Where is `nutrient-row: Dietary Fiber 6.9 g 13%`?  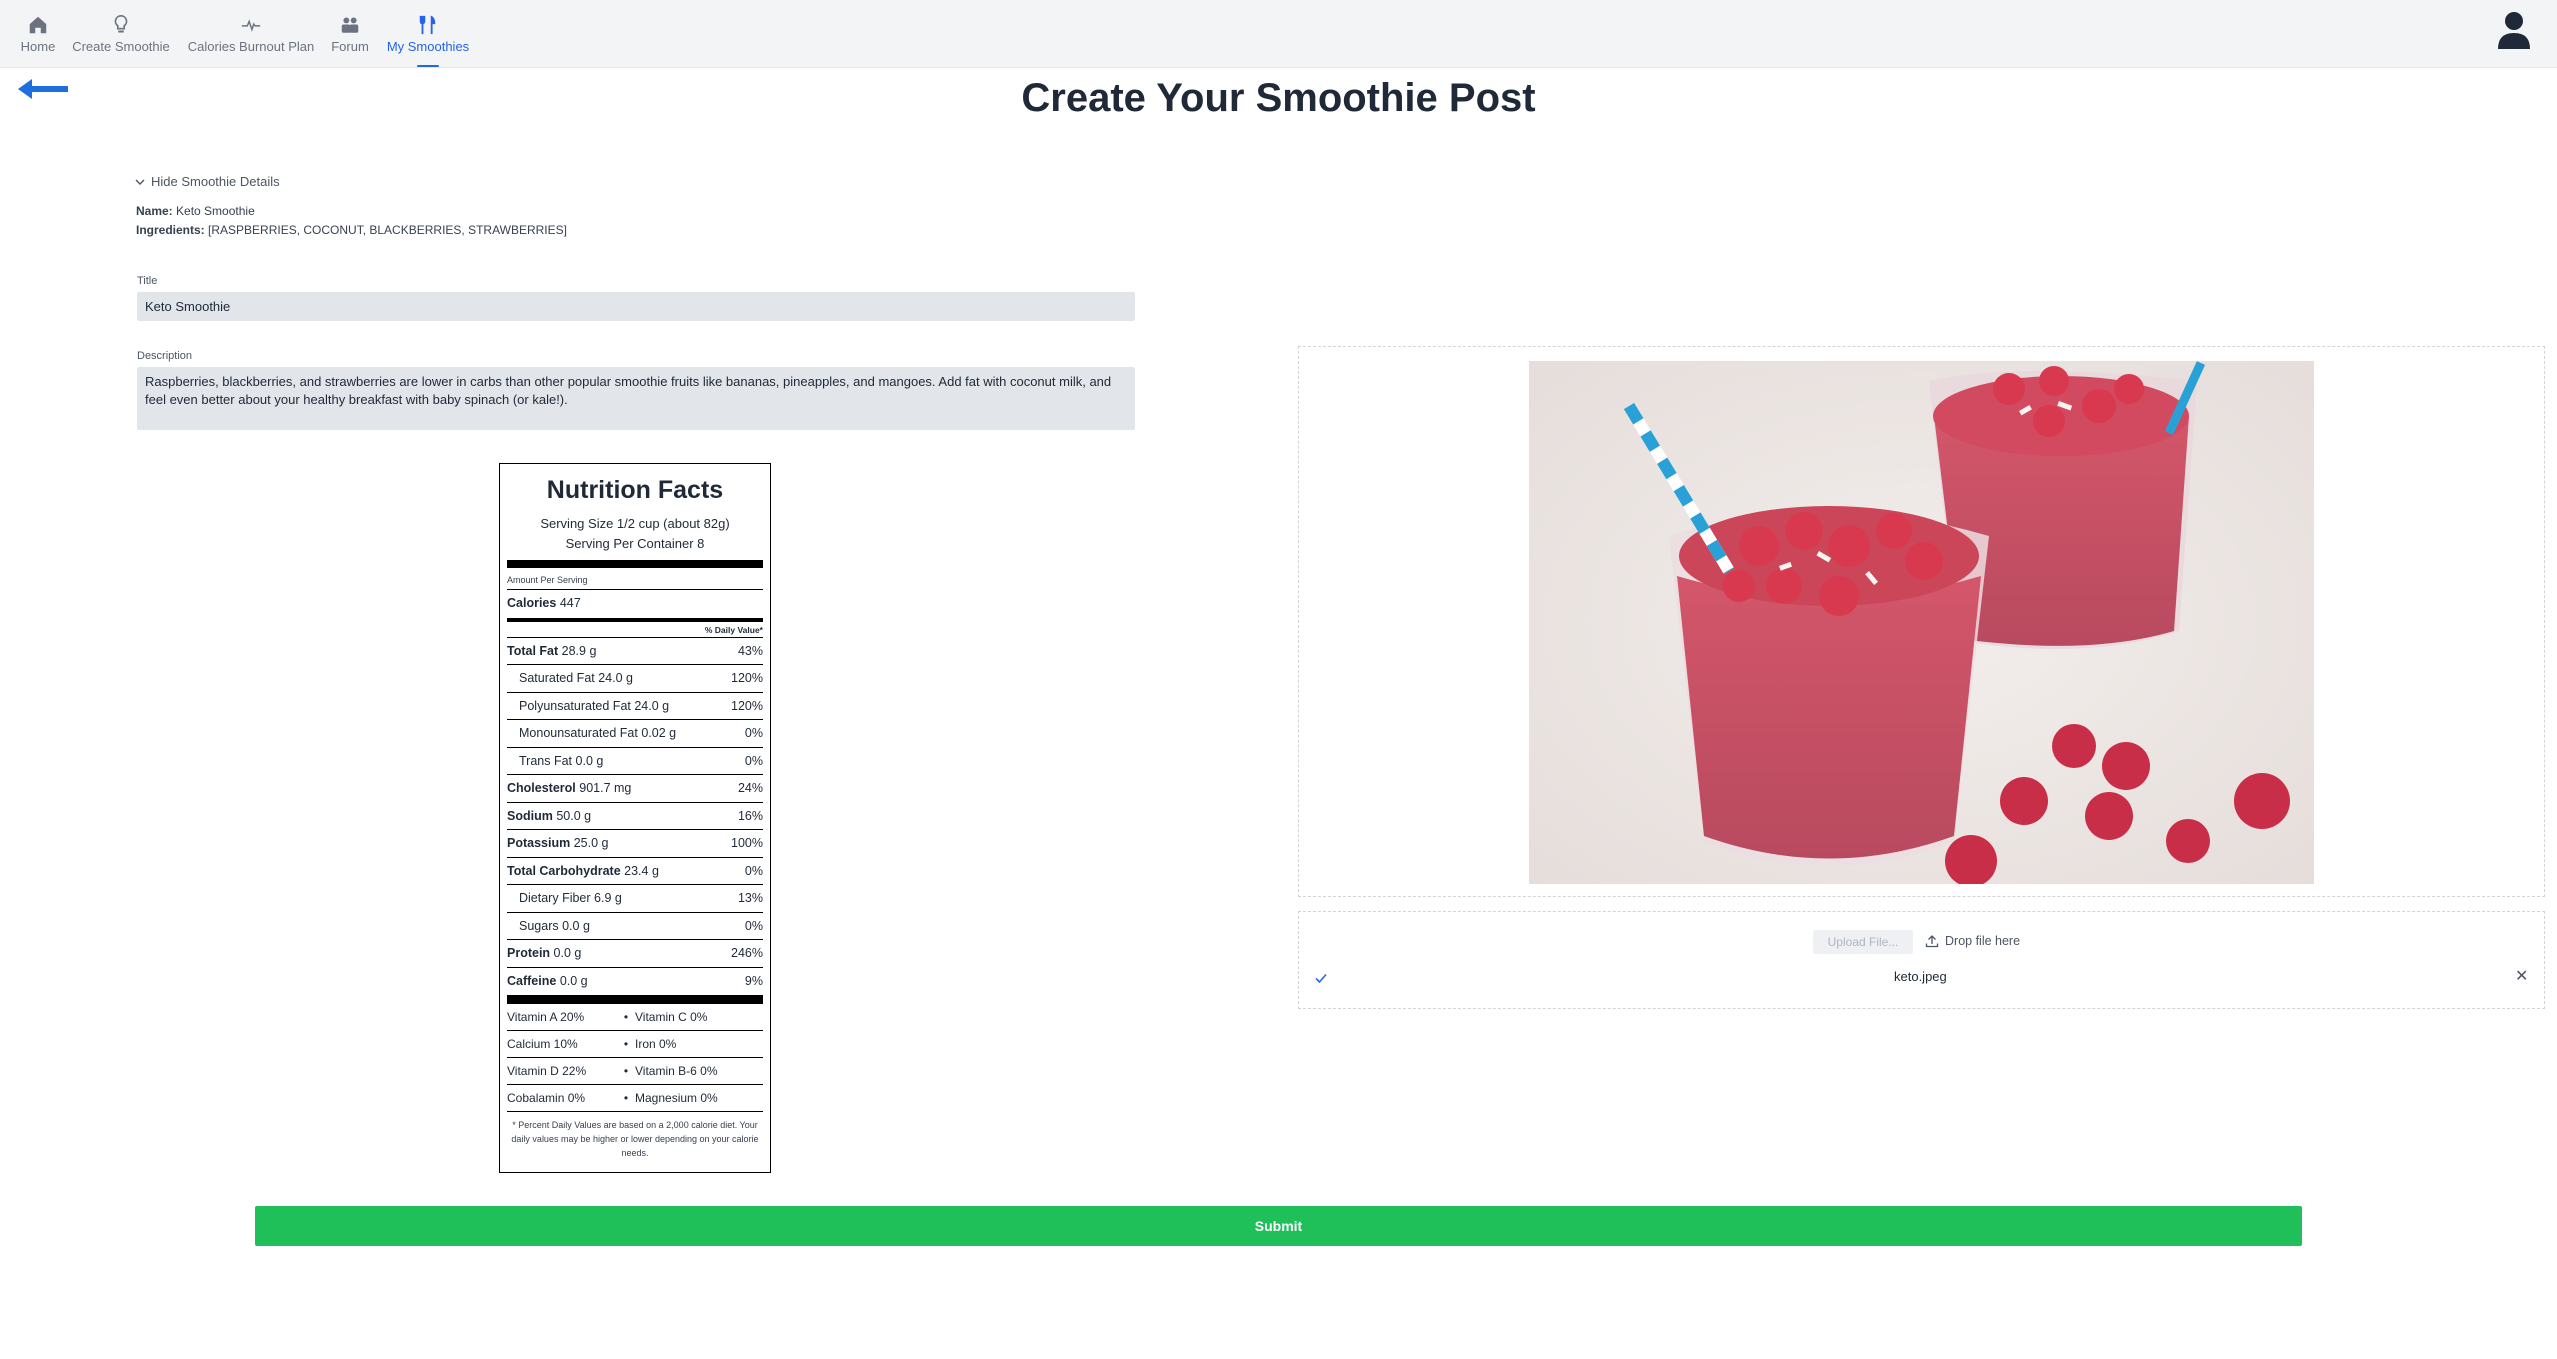
nutrient-row: Dietary Fiber 6.9 g 13% is located at coordinates (635, 899).